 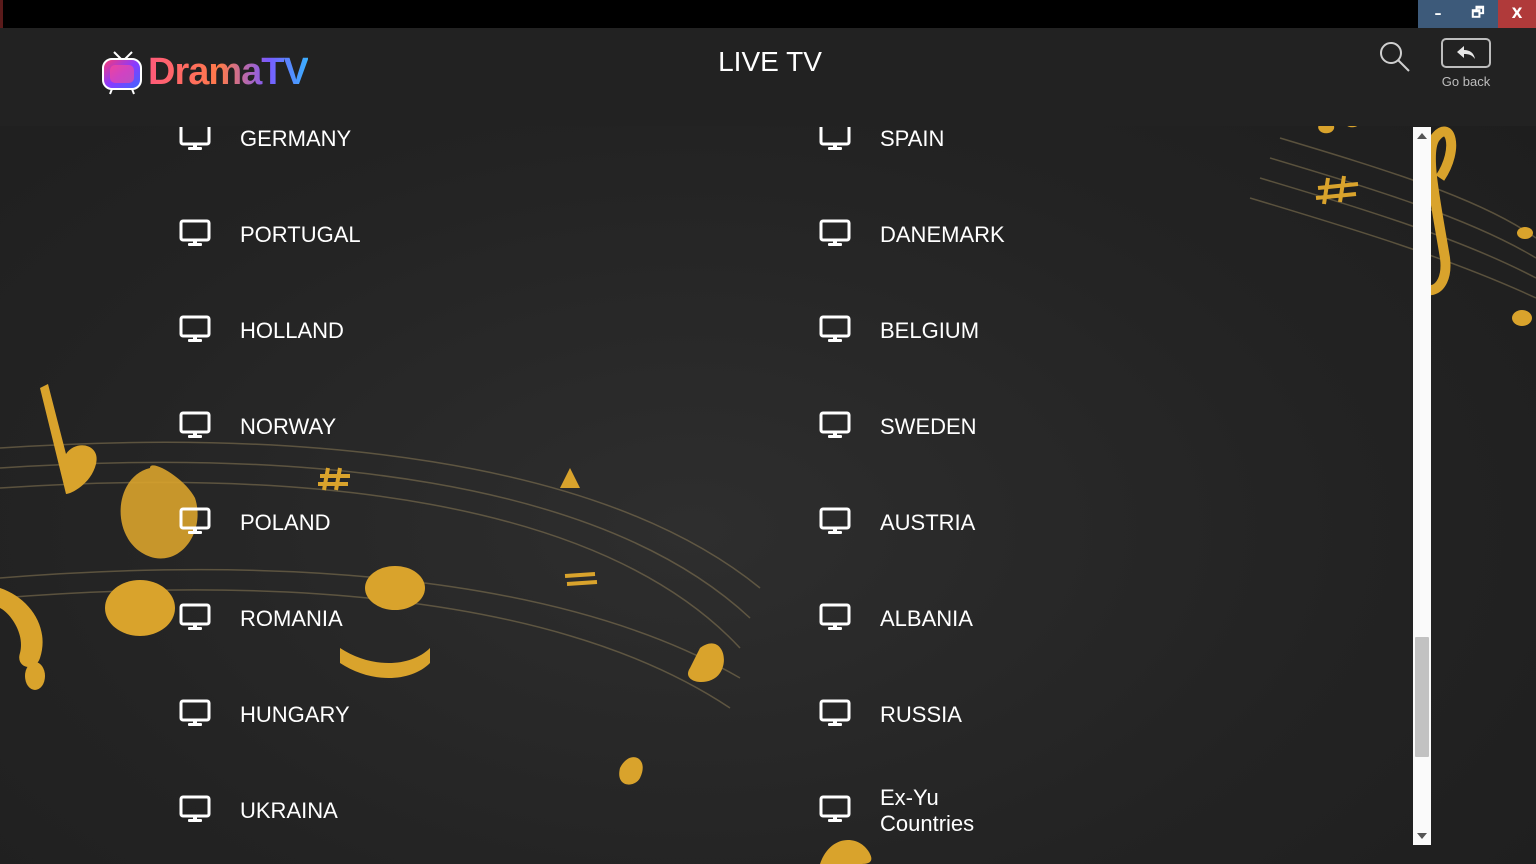 I want to click on app-header: DramaTV LIVE TV Go back, so click(x=768, y=77).